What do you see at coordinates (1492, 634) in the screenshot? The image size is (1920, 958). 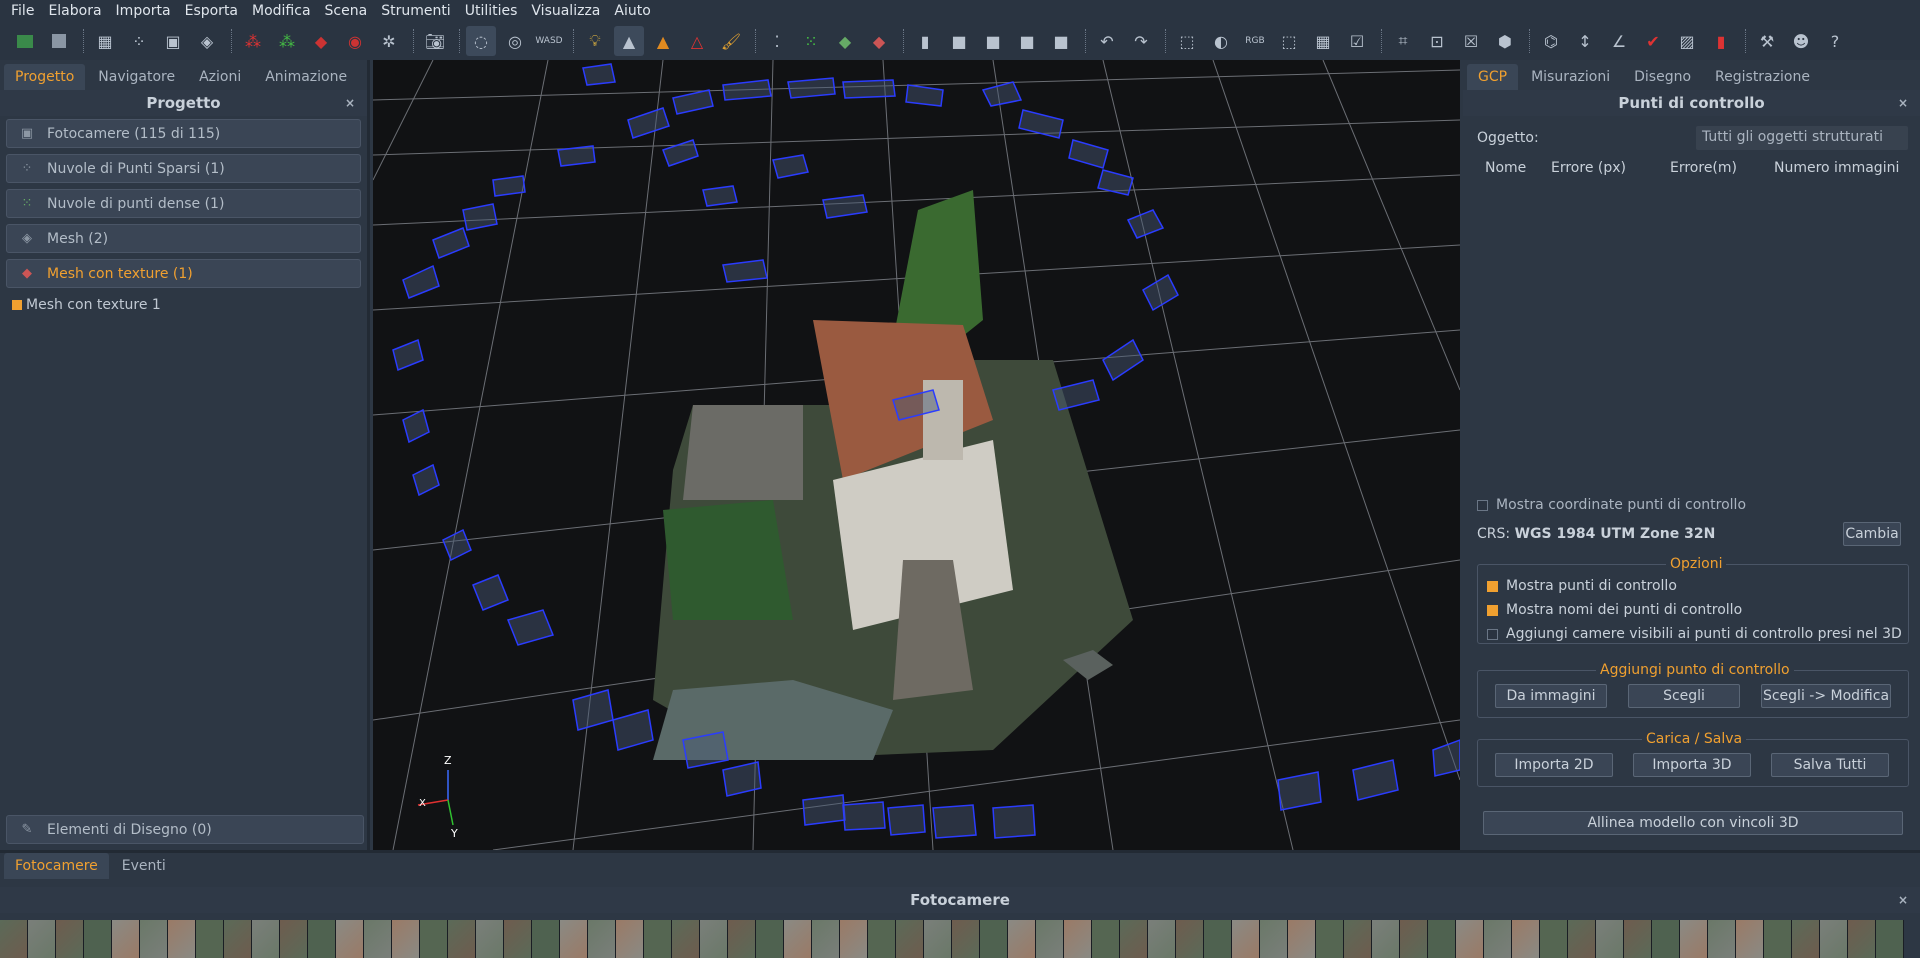 I see `checkbox-unchecked` at bounding box center [1492, 634].